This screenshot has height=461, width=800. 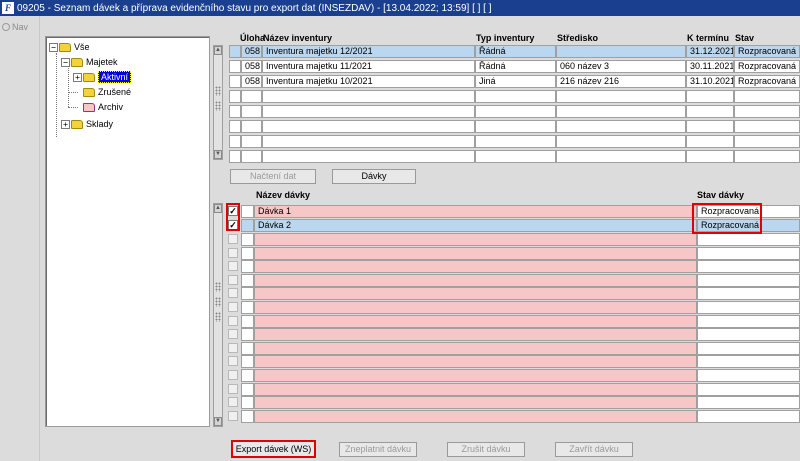 I want to click on inventory-scrollbar: ▲ ▼, so click(x=218, y=102).